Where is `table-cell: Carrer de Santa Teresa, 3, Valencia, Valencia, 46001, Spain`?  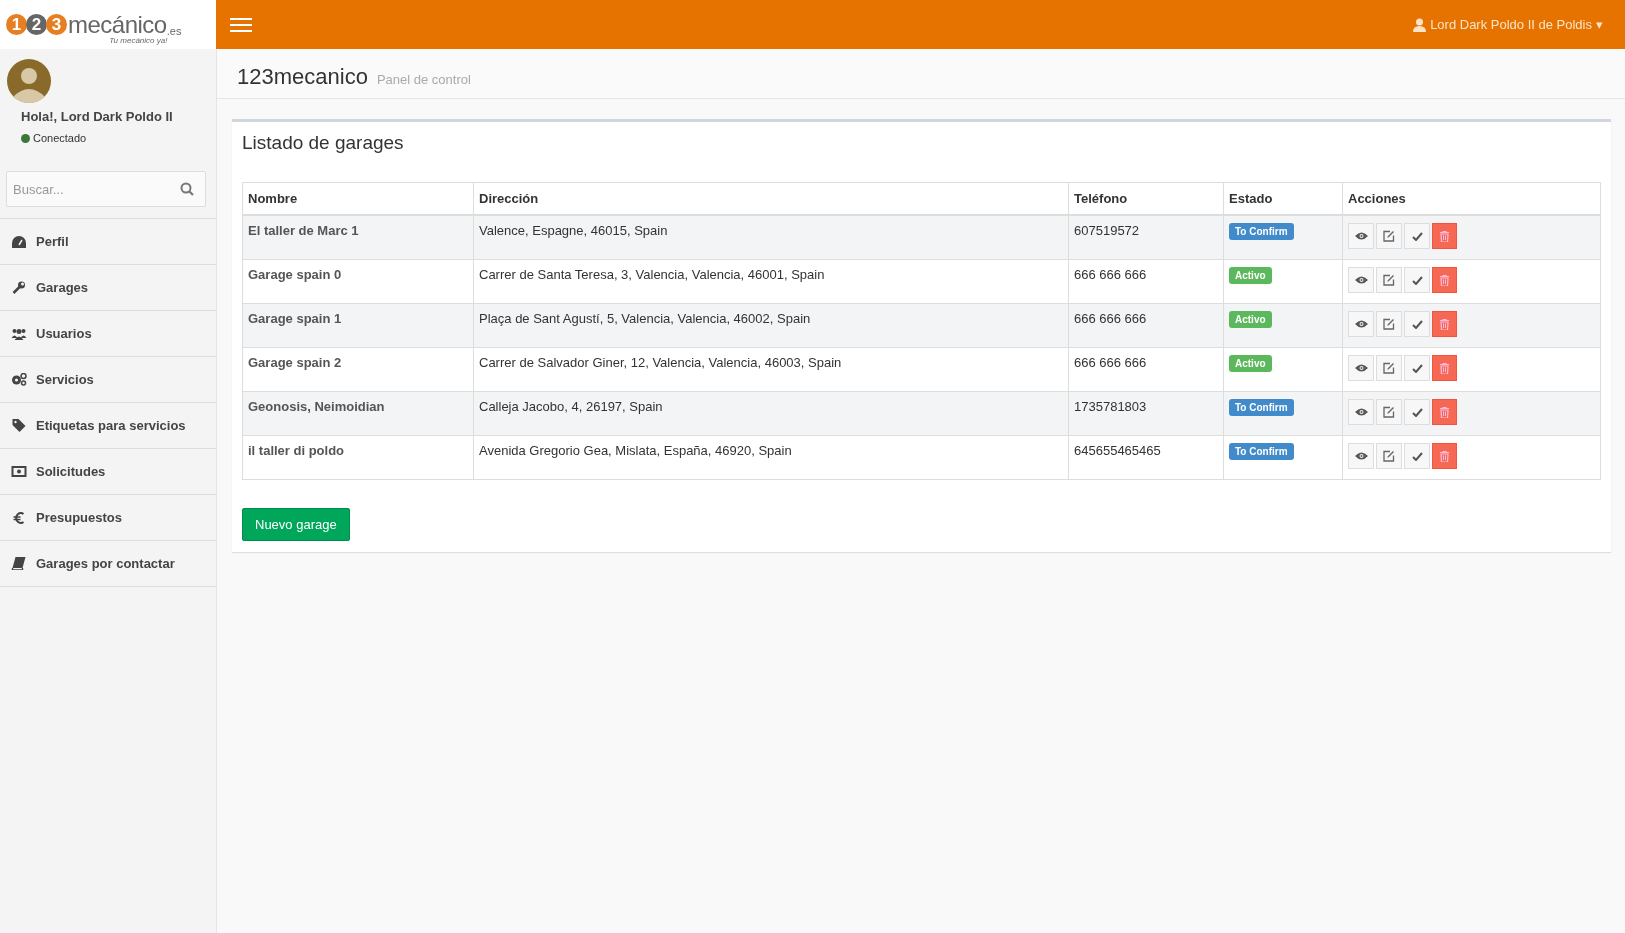 table-cell: Carrer de Santa Teresa, 3, Valencia, Valencia, 46001, Spain is located at coordinates (771, 281).